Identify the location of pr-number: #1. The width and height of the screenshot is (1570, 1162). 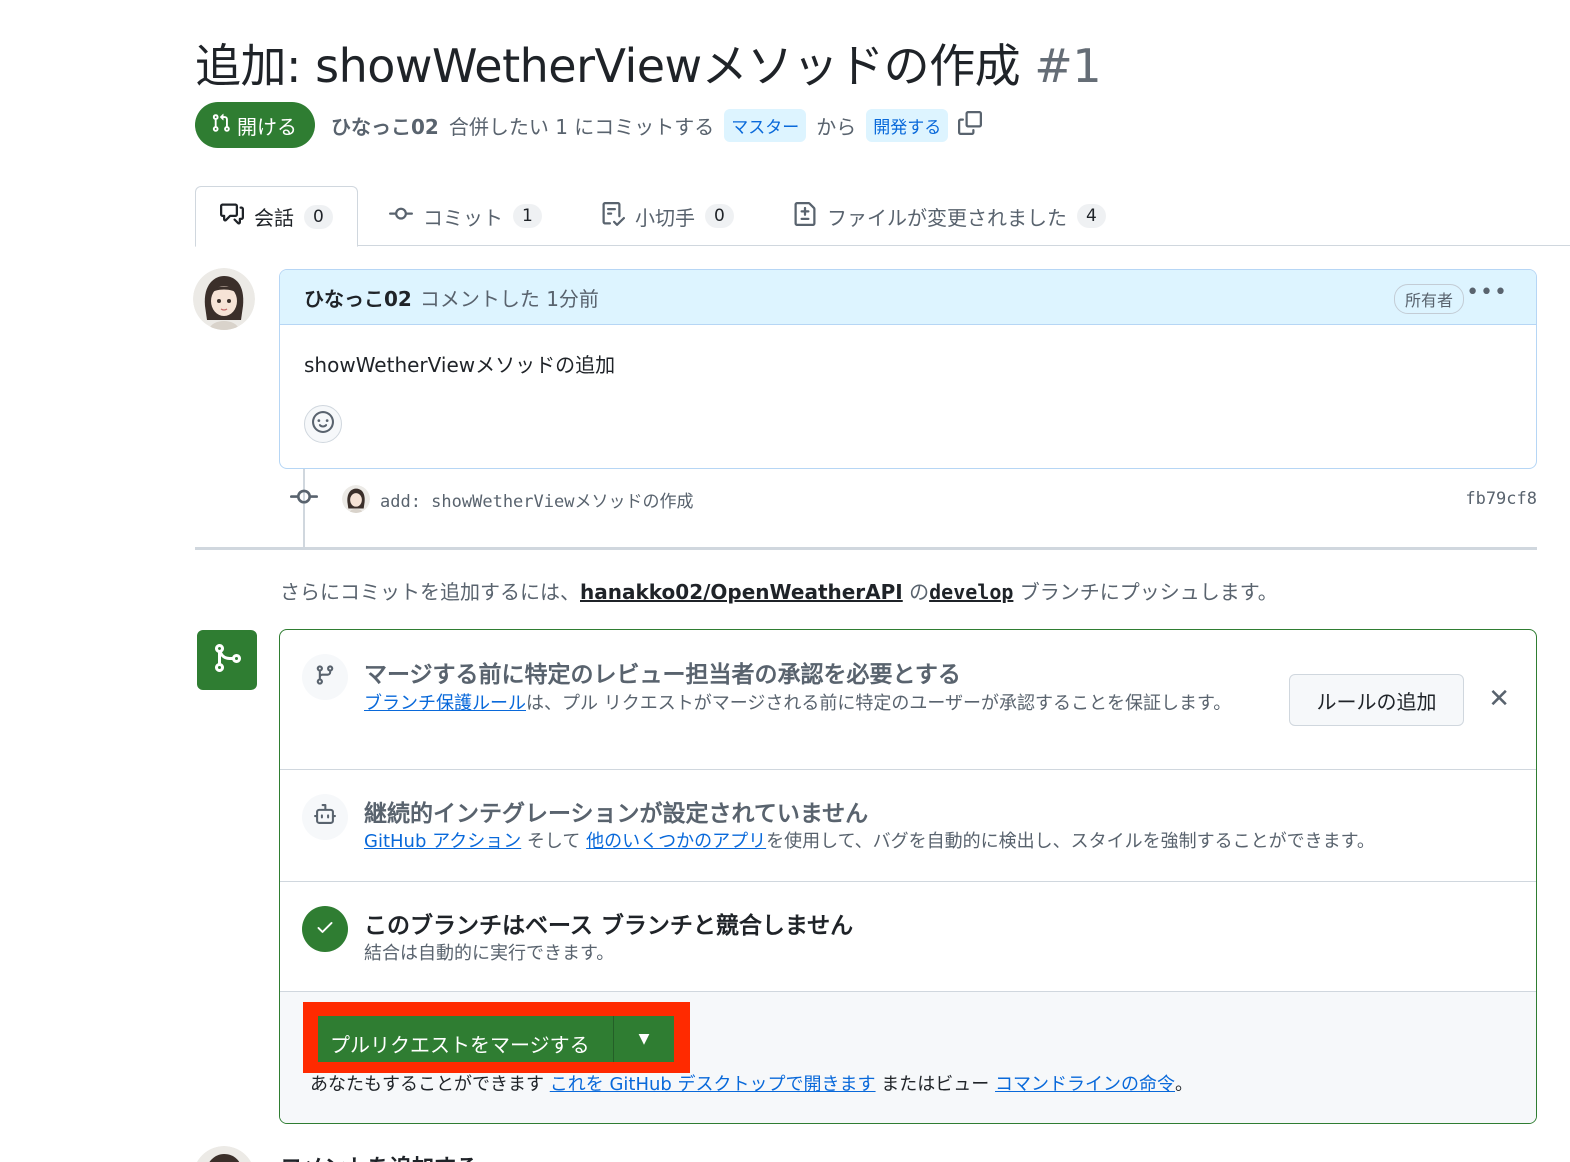
(1068, 66).